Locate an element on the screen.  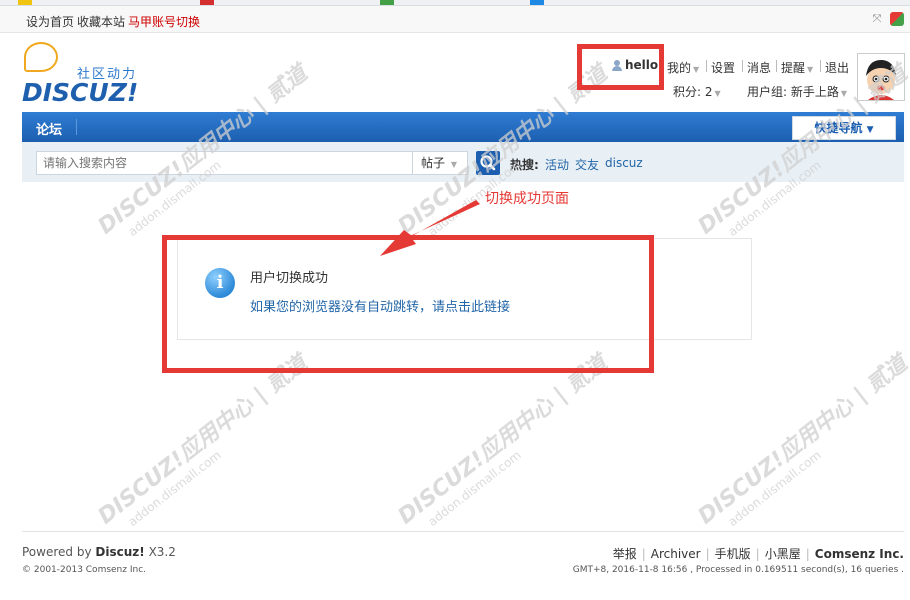
nav-forum: 论坛 is located at coordinates (49, 128).